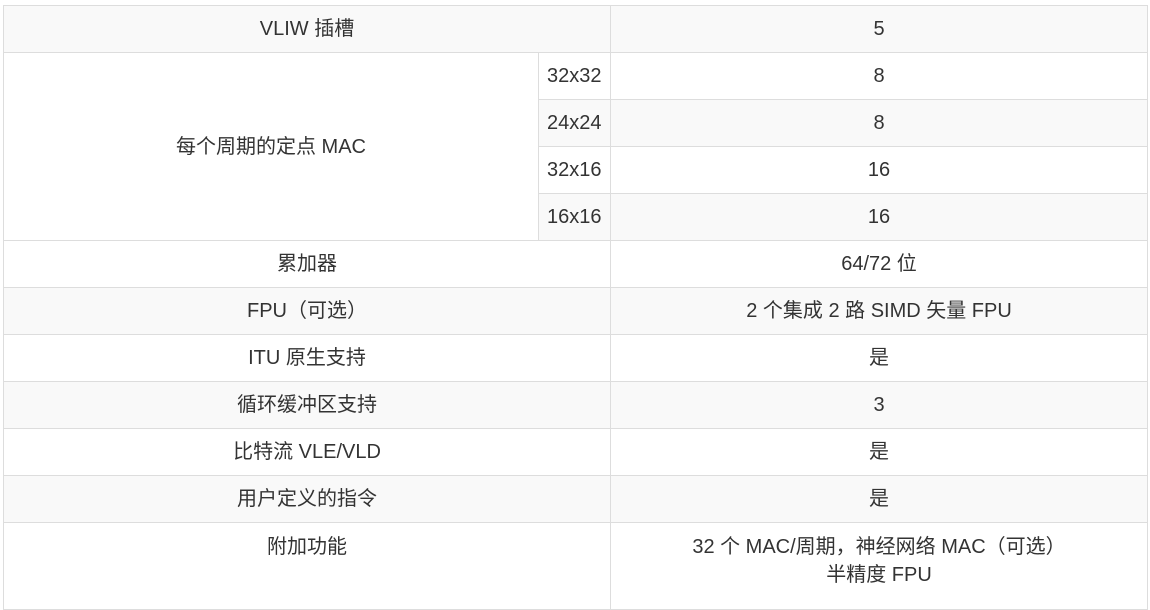 The image size is (1150, 610). Describe the element at coordinates (307, 405) in the screenshot. I see `circular-buffer-label: 循环缓冲区支持` at that location.